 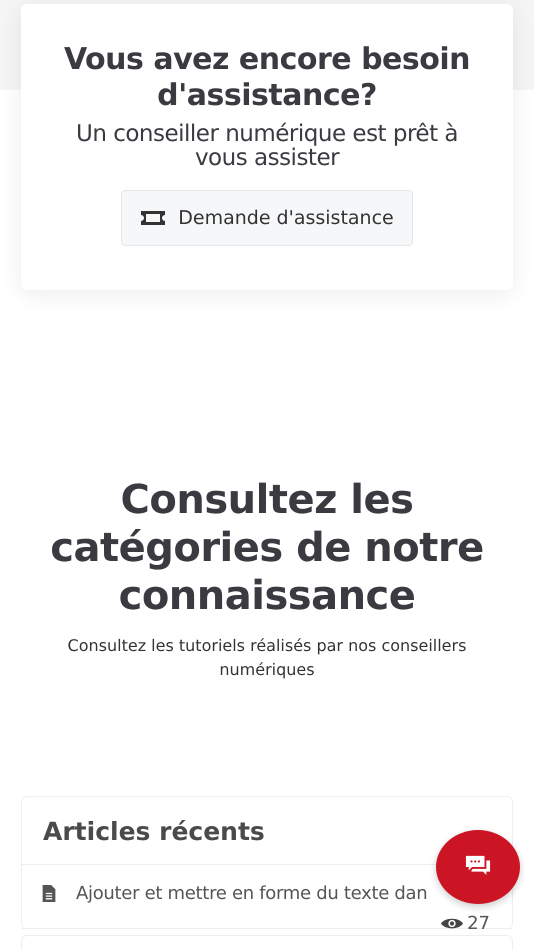 What do you see at coordinates (267, 218) in the screenshot?
I see `assistance-request-button: Demande d'assistance` at bounding box center [267, 218].